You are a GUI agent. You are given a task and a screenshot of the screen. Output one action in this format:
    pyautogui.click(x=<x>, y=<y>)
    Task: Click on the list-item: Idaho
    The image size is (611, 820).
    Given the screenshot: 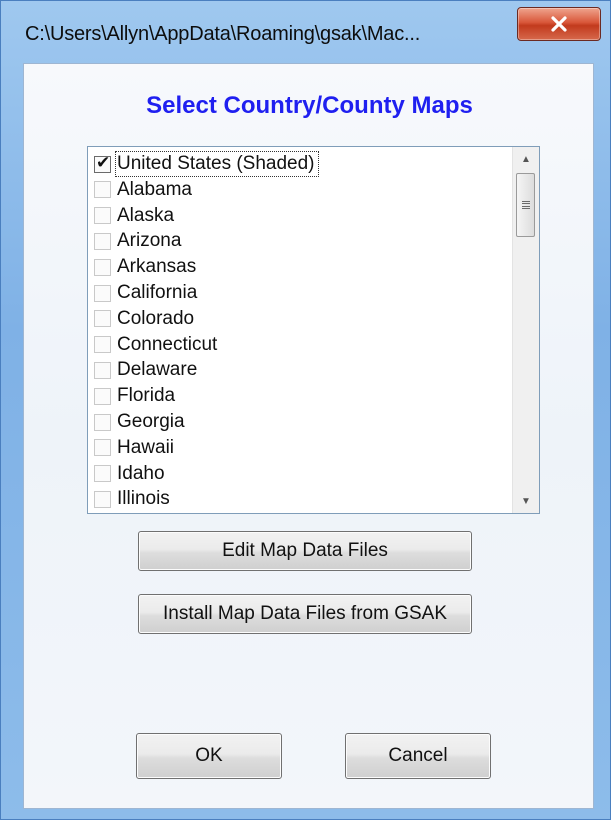 What is the action you would take?
    pyautogui.click(x=129, y=474)
    